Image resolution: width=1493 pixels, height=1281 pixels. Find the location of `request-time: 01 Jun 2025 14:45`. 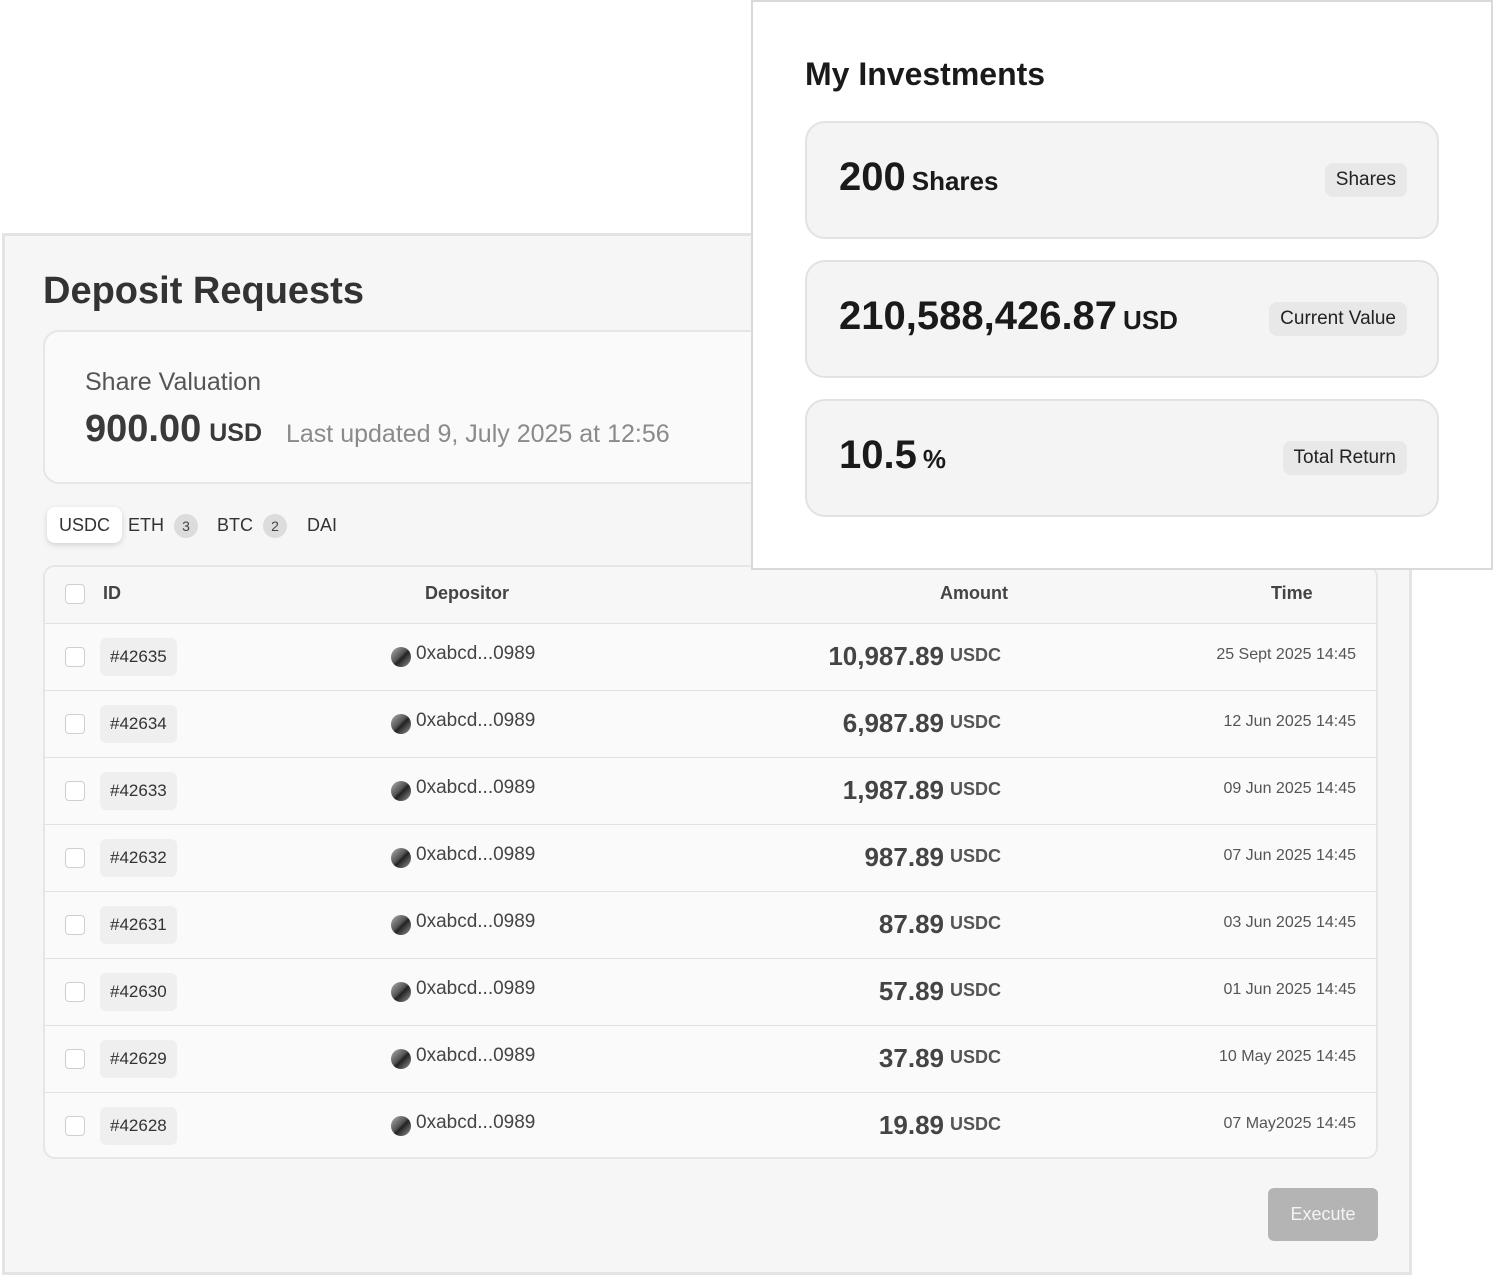

request-time: 01 Jun 2025 14:45 is located at coordinates (1289, 989).